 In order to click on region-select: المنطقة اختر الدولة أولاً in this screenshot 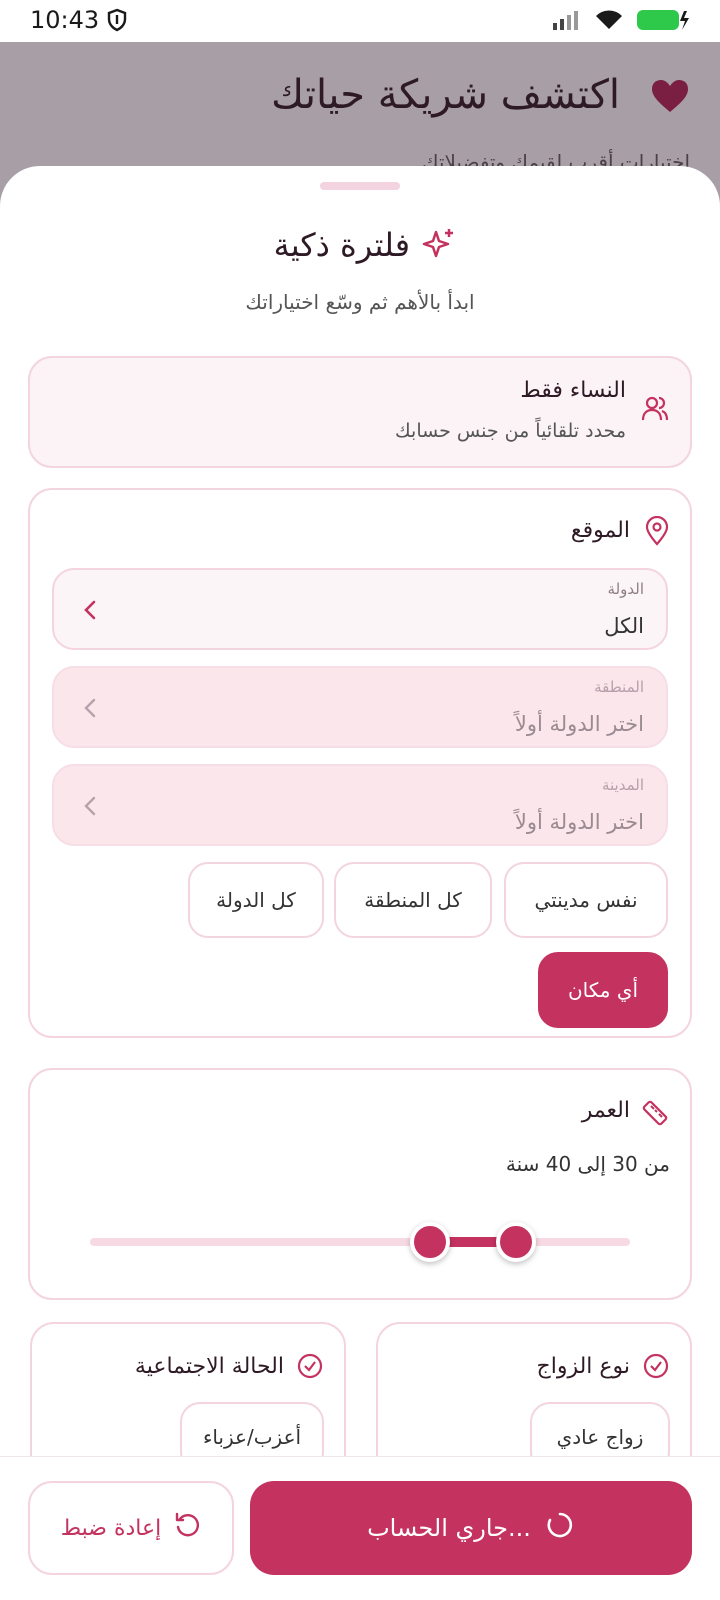, I will do `click(360, 707)`.